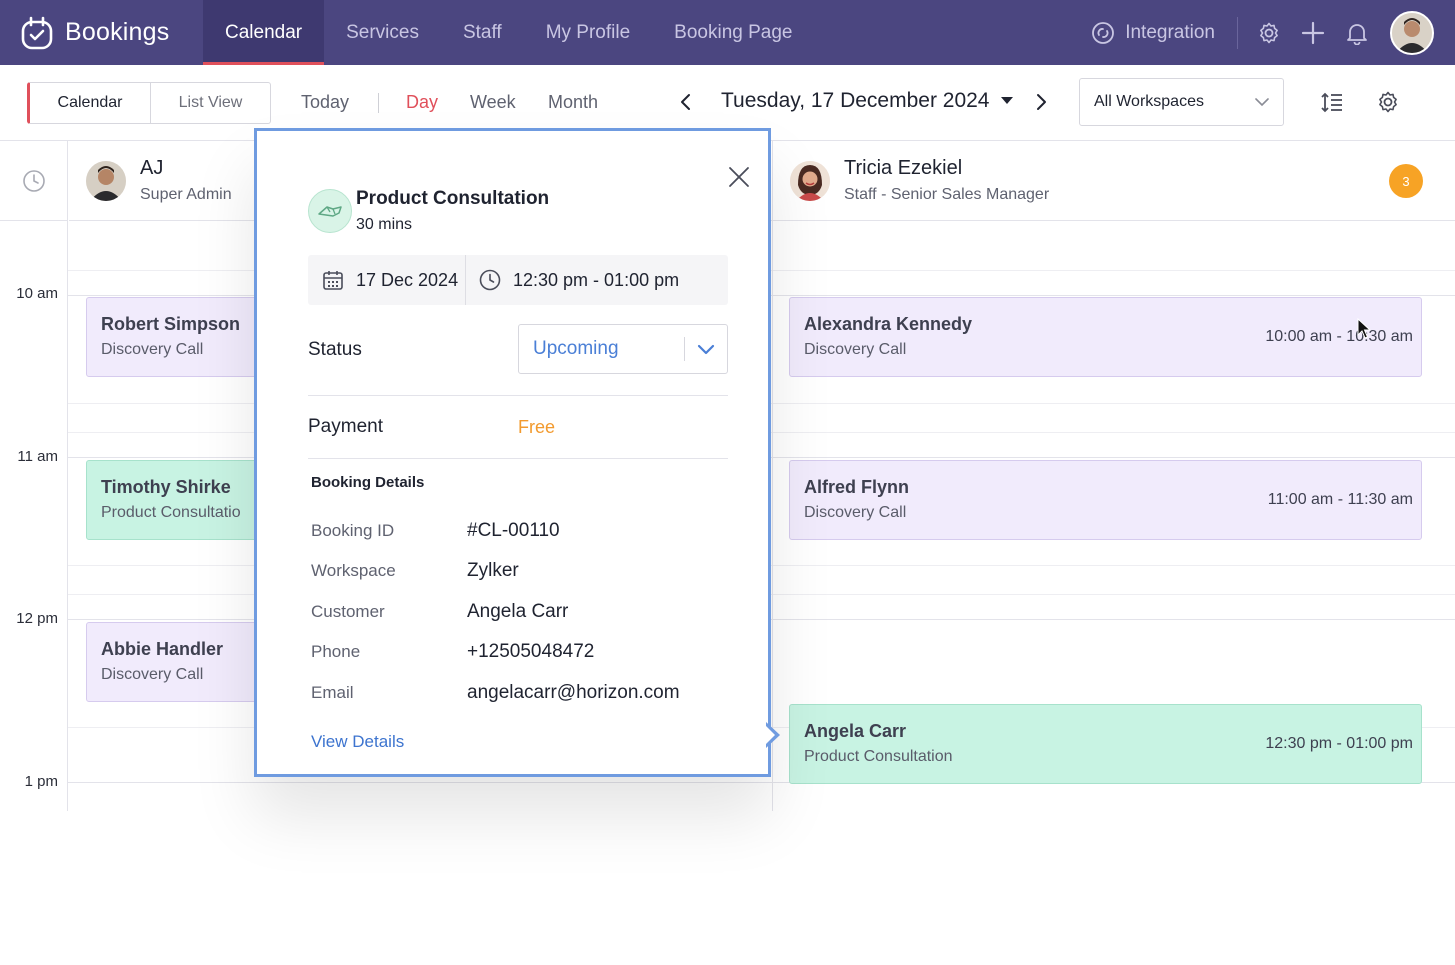 This screenshot has width=1455, height=965. Describe the element at coordinates (37, 618) in the screenshot. I see `time-label-12pm: 12 pm` at that location.